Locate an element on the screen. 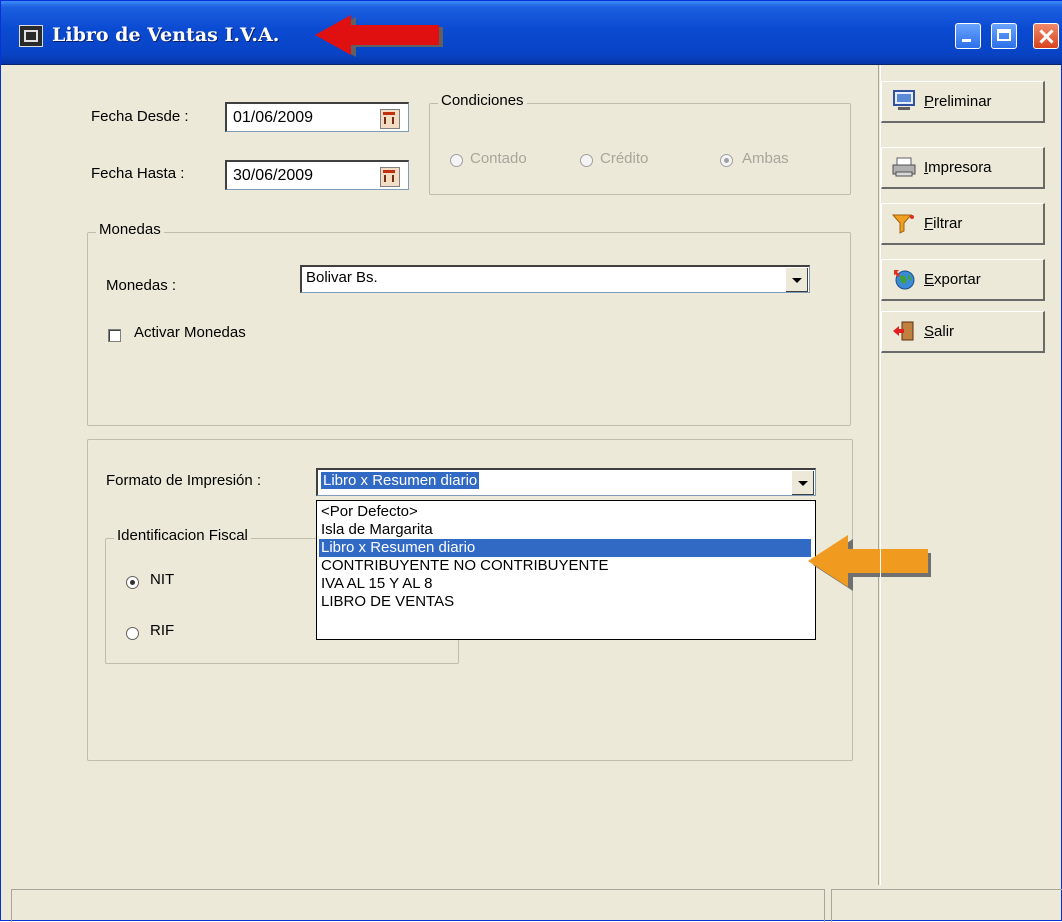  fecha-hasta-value: 30/06/2009 is located at coordinates (273, 175).